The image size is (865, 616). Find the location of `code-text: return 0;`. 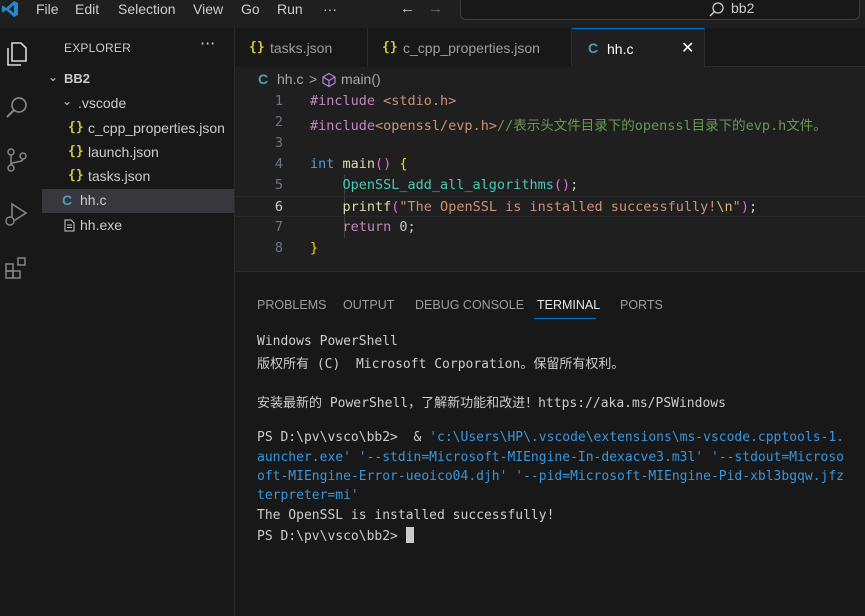

code-text: return 0; is located at coordinates (363, 227).